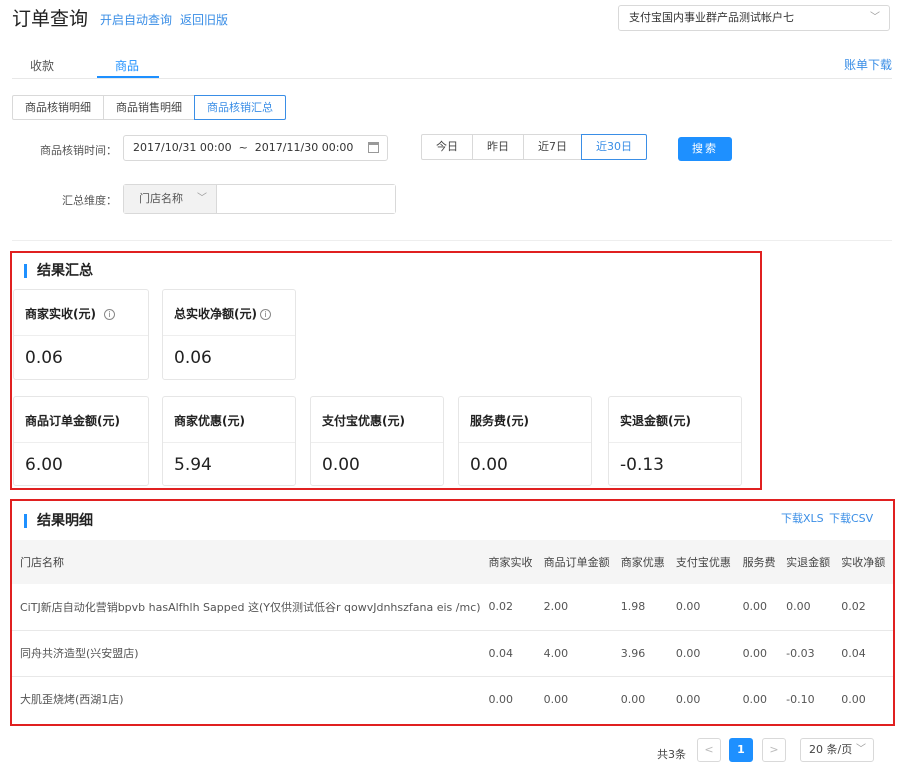 Image resolution: width=900 pixels, height=768 pixels. I want to click on tabs-divider, so click(452, 78).